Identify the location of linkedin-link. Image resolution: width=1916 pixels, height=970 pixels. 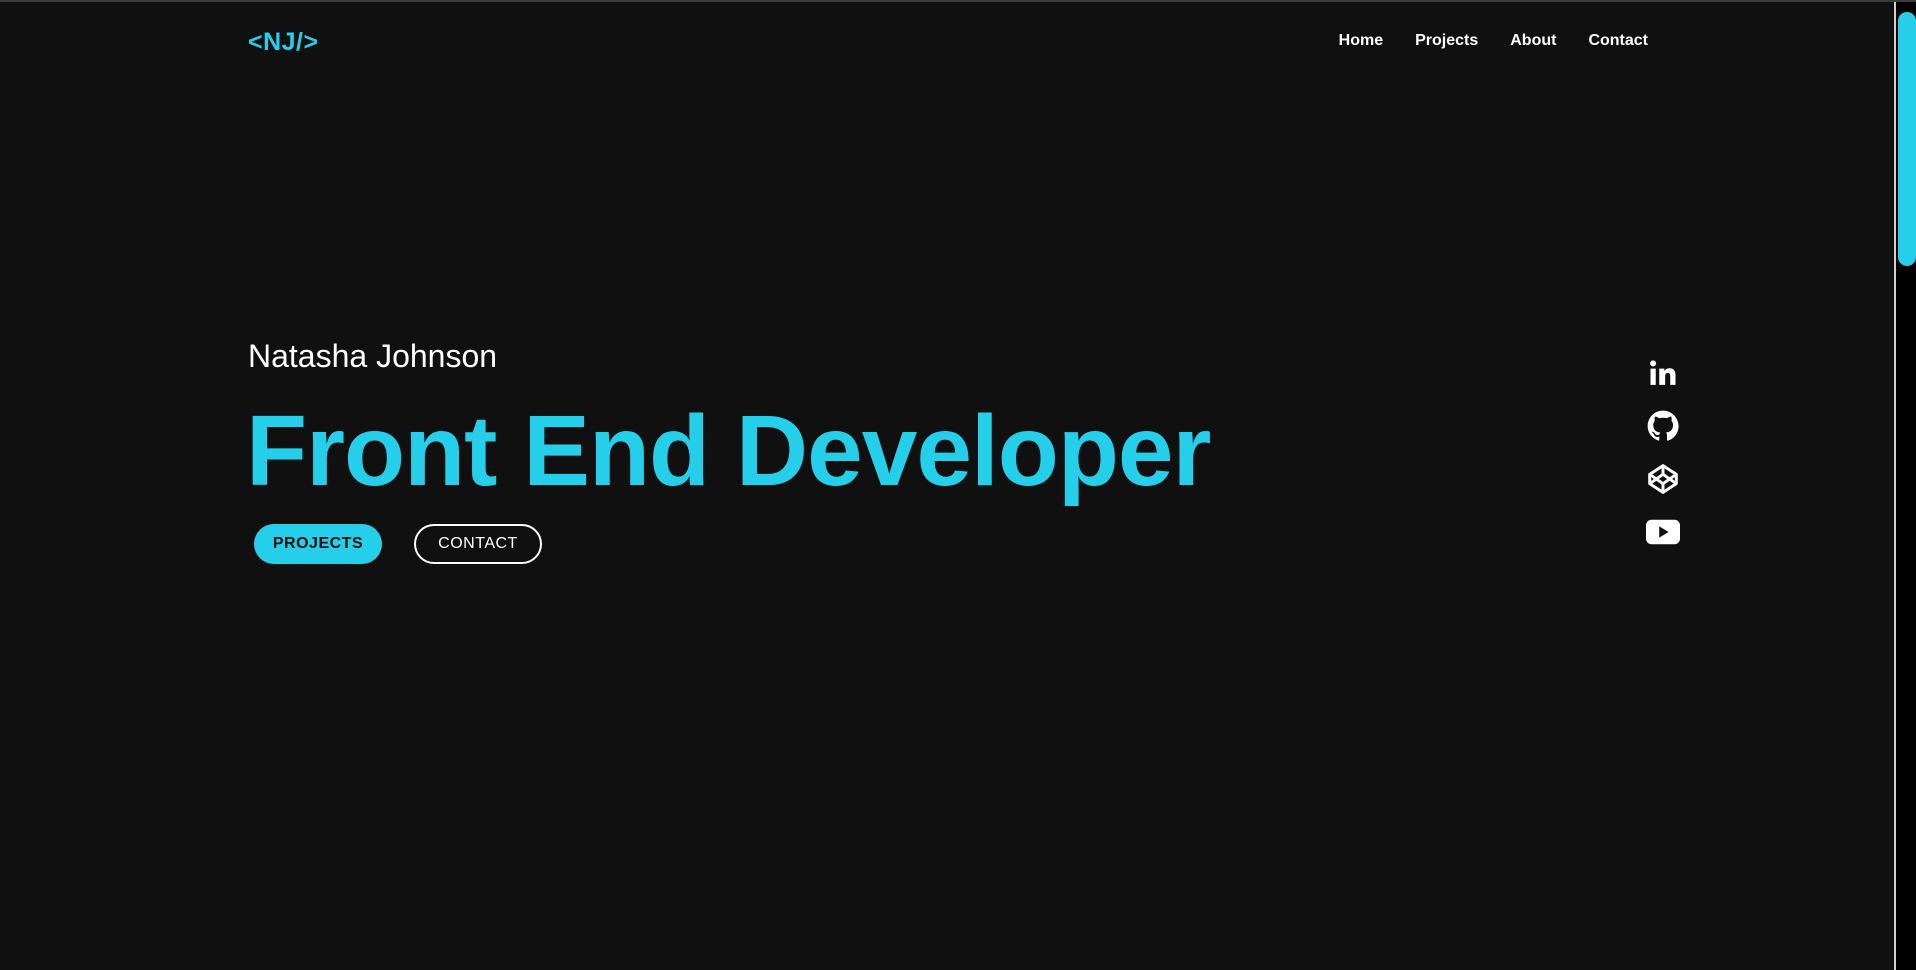
(1663, 372).